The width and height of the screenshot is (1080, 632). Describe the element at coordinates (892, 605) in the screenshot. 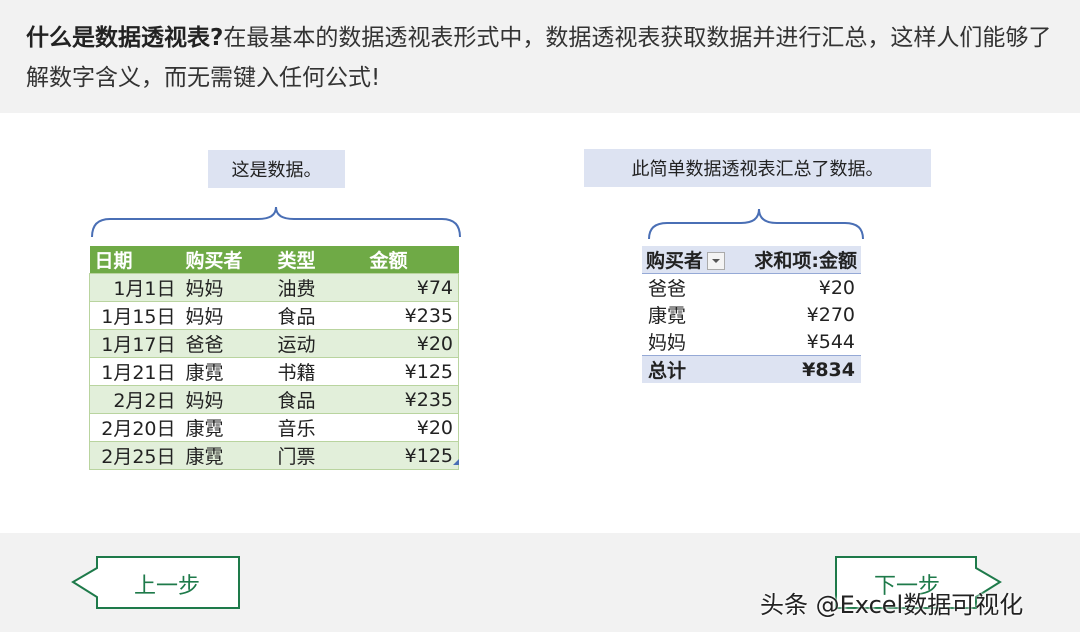

I see `watermark: 头条 @Excel数据可视化` at that location.